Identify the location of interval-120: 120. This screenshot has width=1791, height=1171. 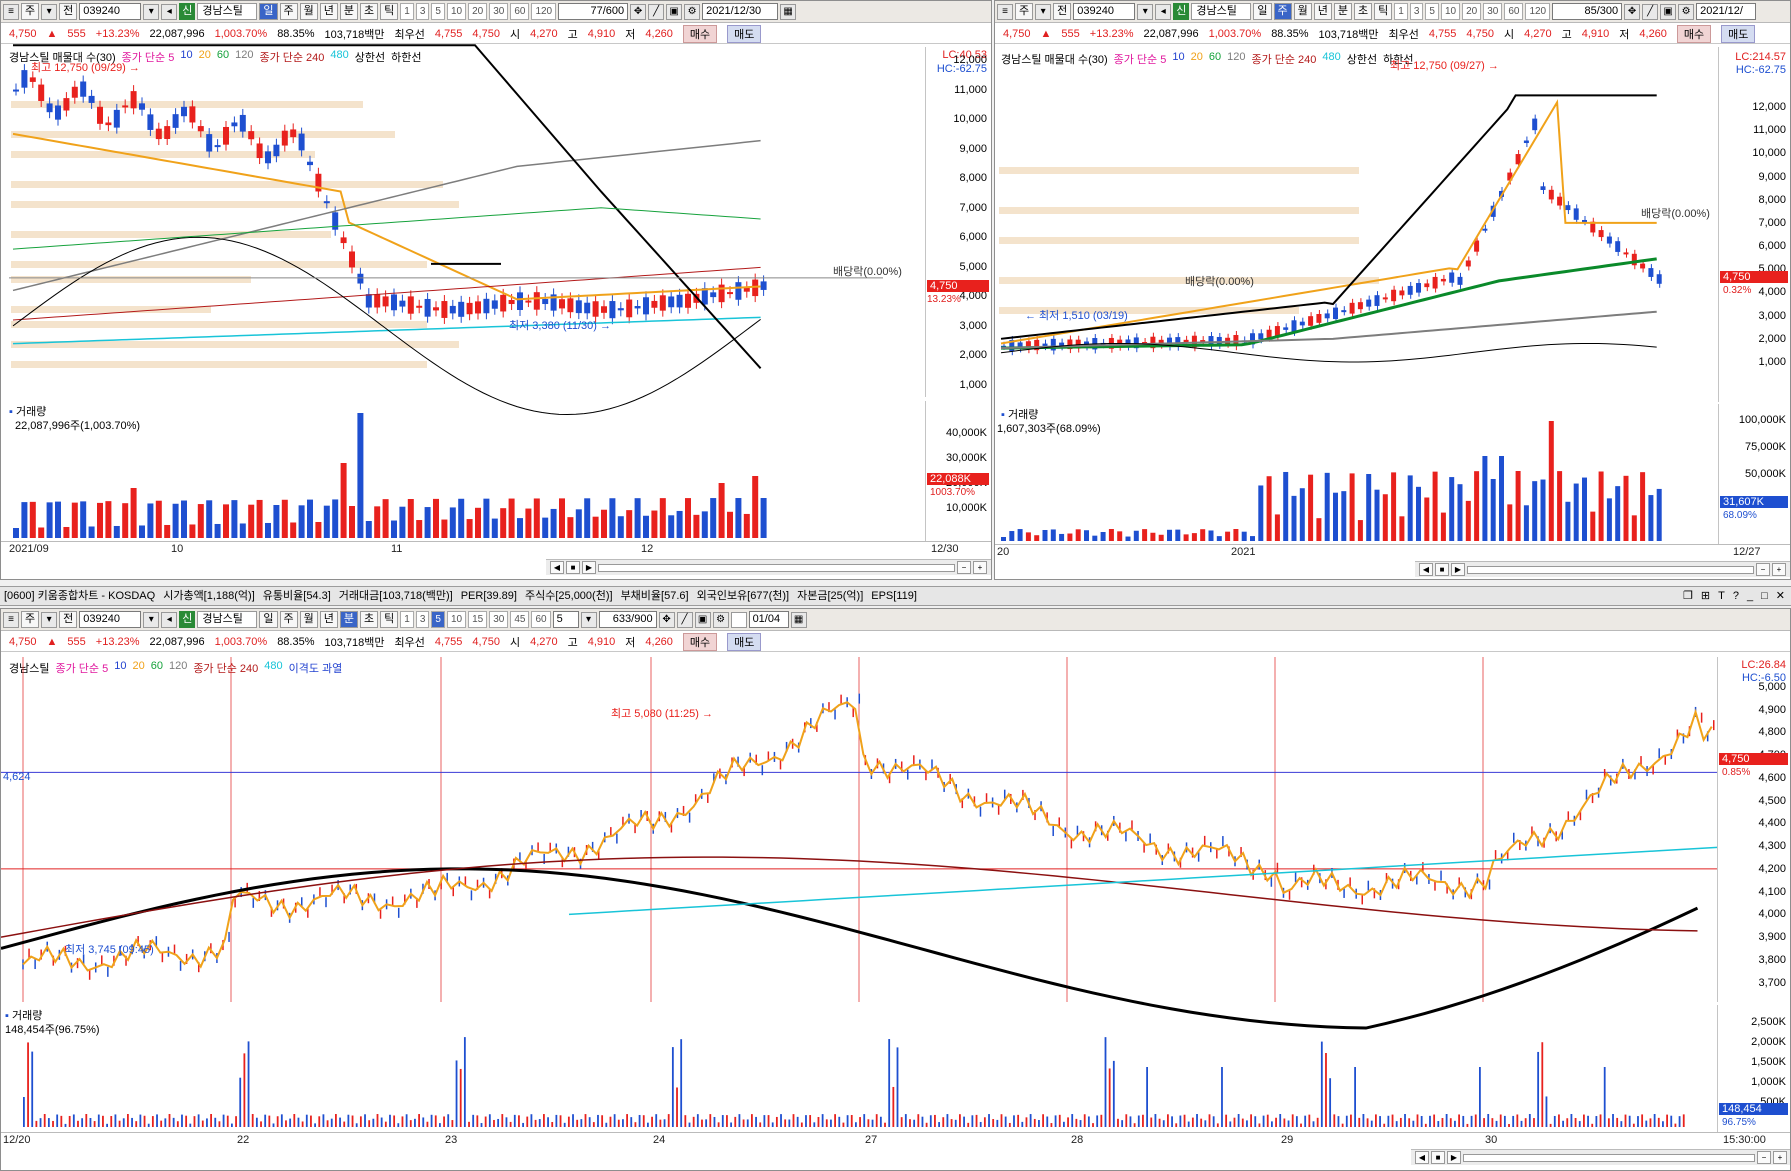
(544, 11).